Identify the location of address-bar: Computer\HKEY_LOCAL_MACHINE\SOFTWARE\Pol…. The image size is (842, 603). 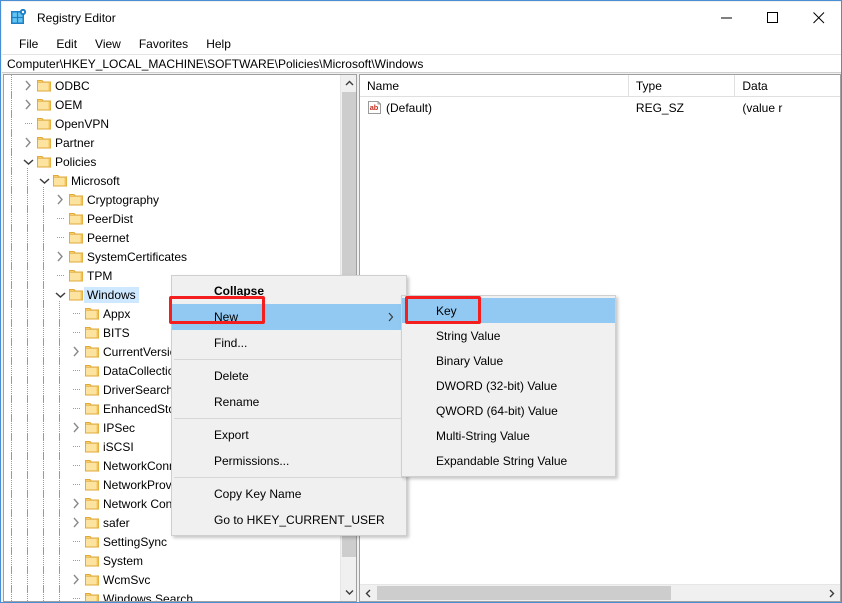
(421, 63).